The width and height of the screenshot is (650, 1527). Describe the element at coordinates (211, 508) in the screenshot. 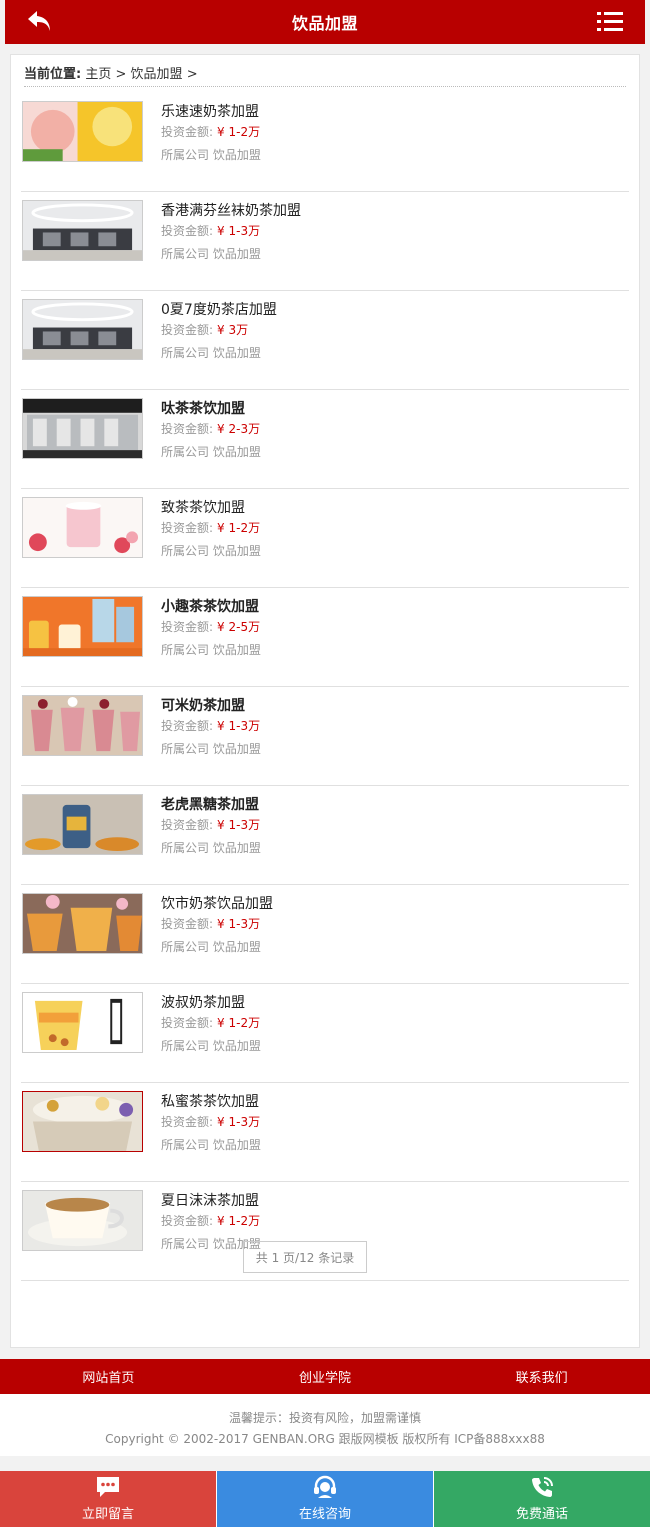

I see `item-name: 致茶茶饮加盟` at that location.